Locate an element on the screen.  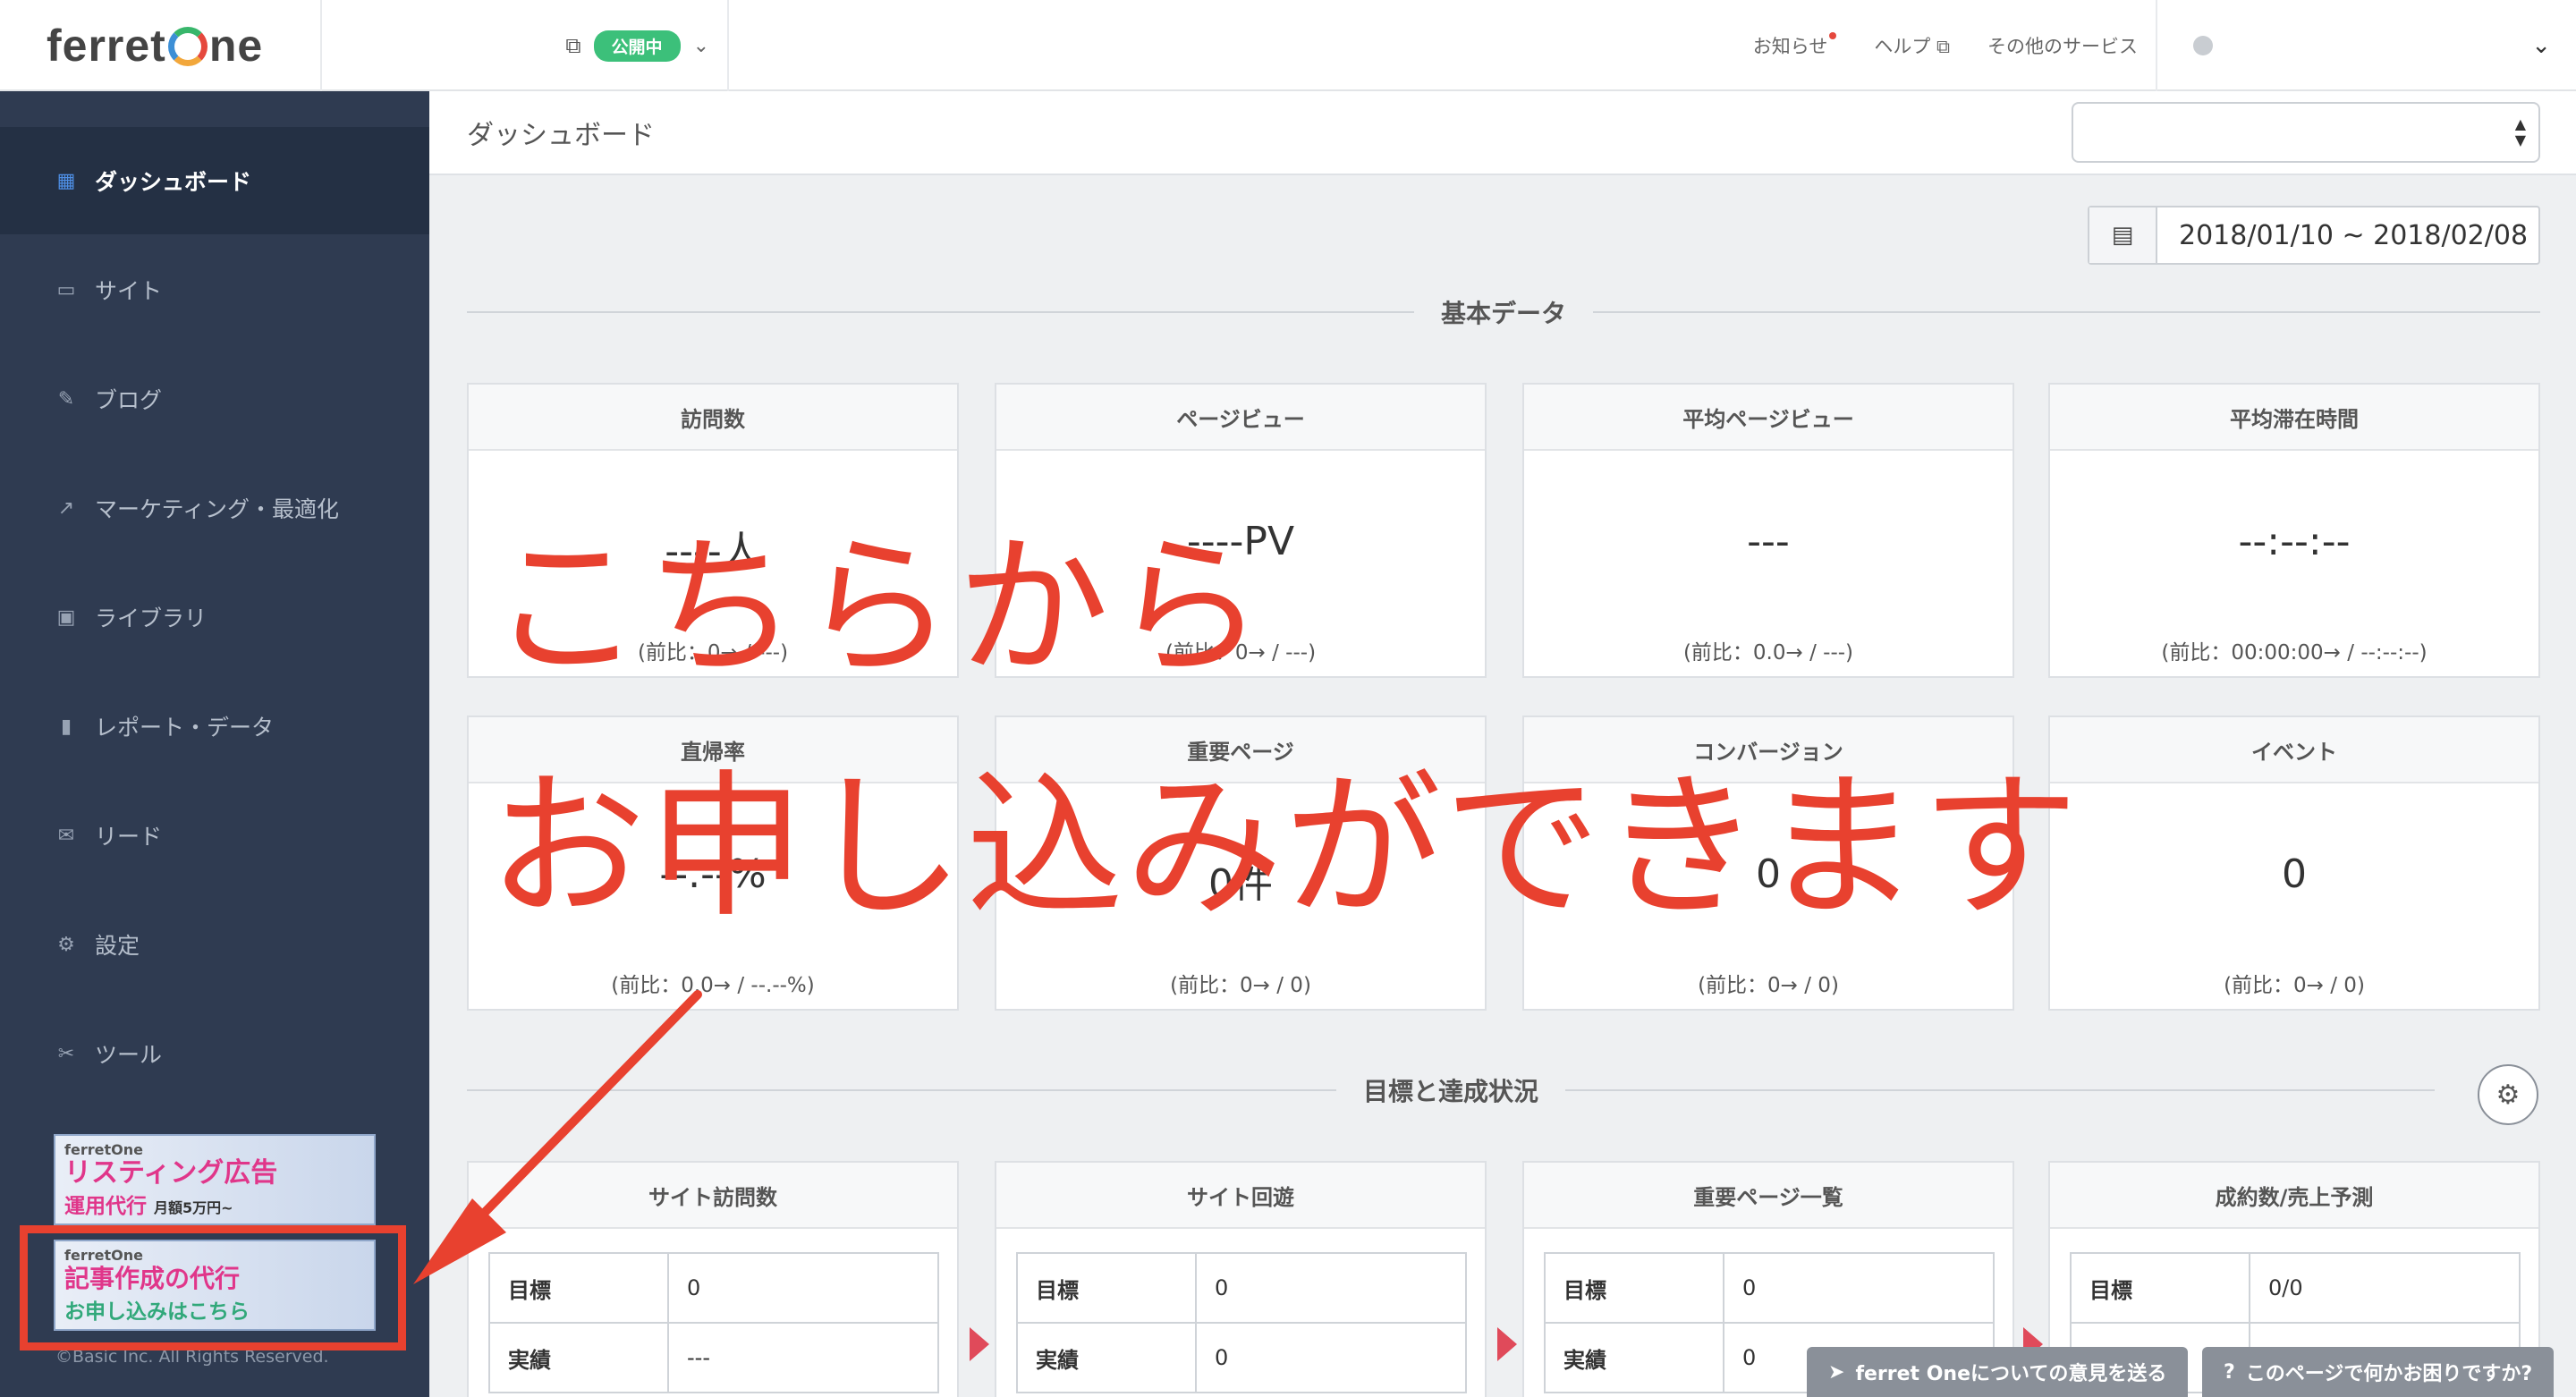
wrench-icon: ✂ is located at coordinates (66, 1053).